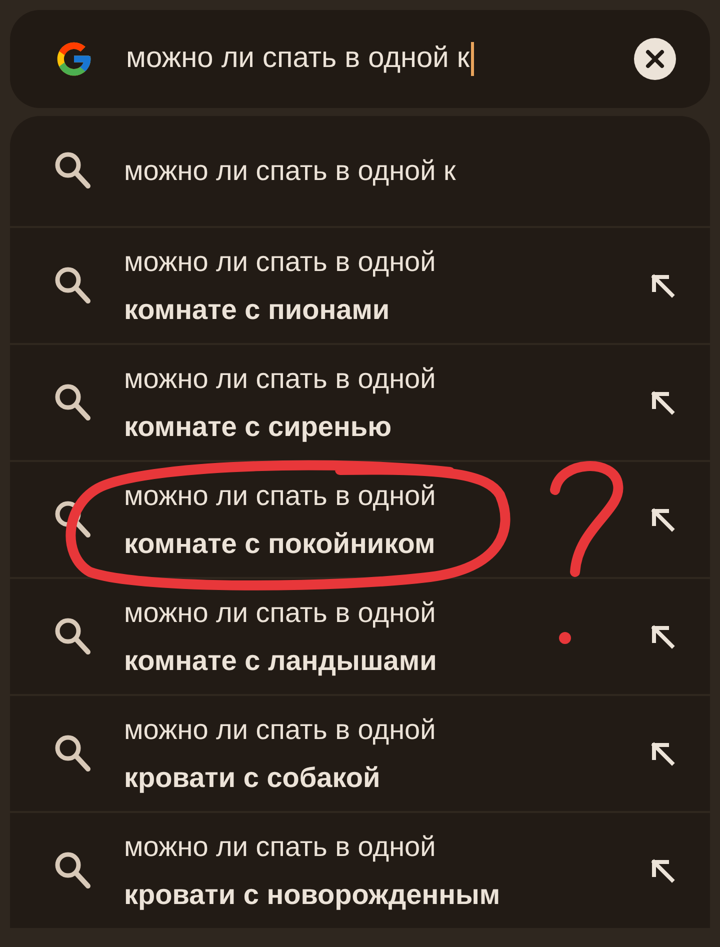 This screenshot has width=720, height=947. What do you see at coordinates (360, 284) in the screenshot?
I see `suggestion-row: можно ли спать в одной комнате с пионами` at bounding box center [360, 284].